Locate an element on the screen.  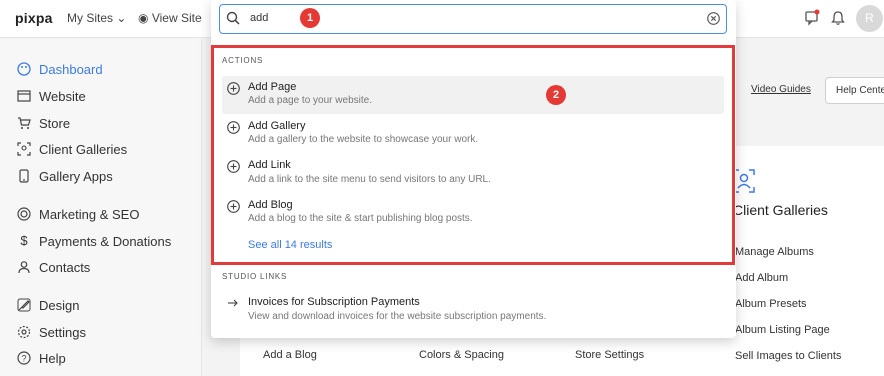
sidebar-item-design: Design is located at coordinates (48, 305).